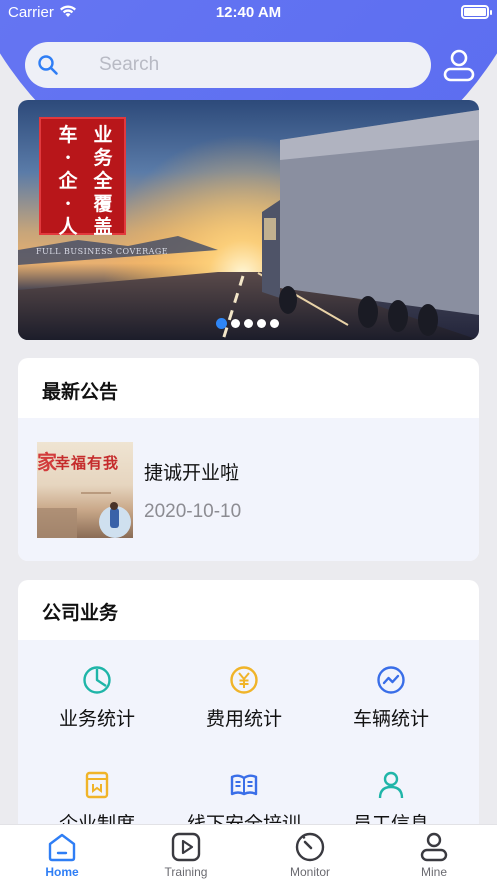 The width and height of the screenshot is (497, 883). I want to click on yen-icon, so click(244, 680).